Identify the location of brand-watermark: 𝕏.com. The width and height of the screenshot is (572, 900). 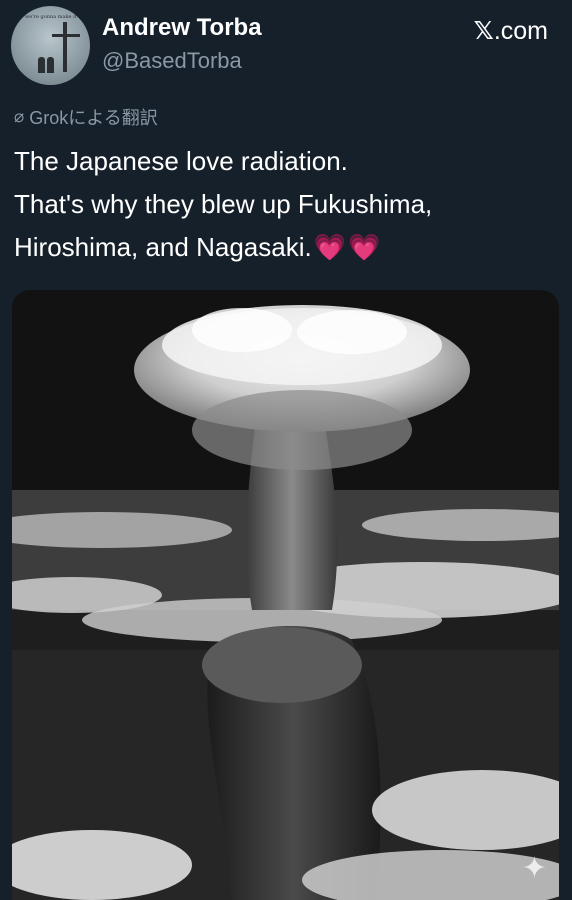
(511, 31).